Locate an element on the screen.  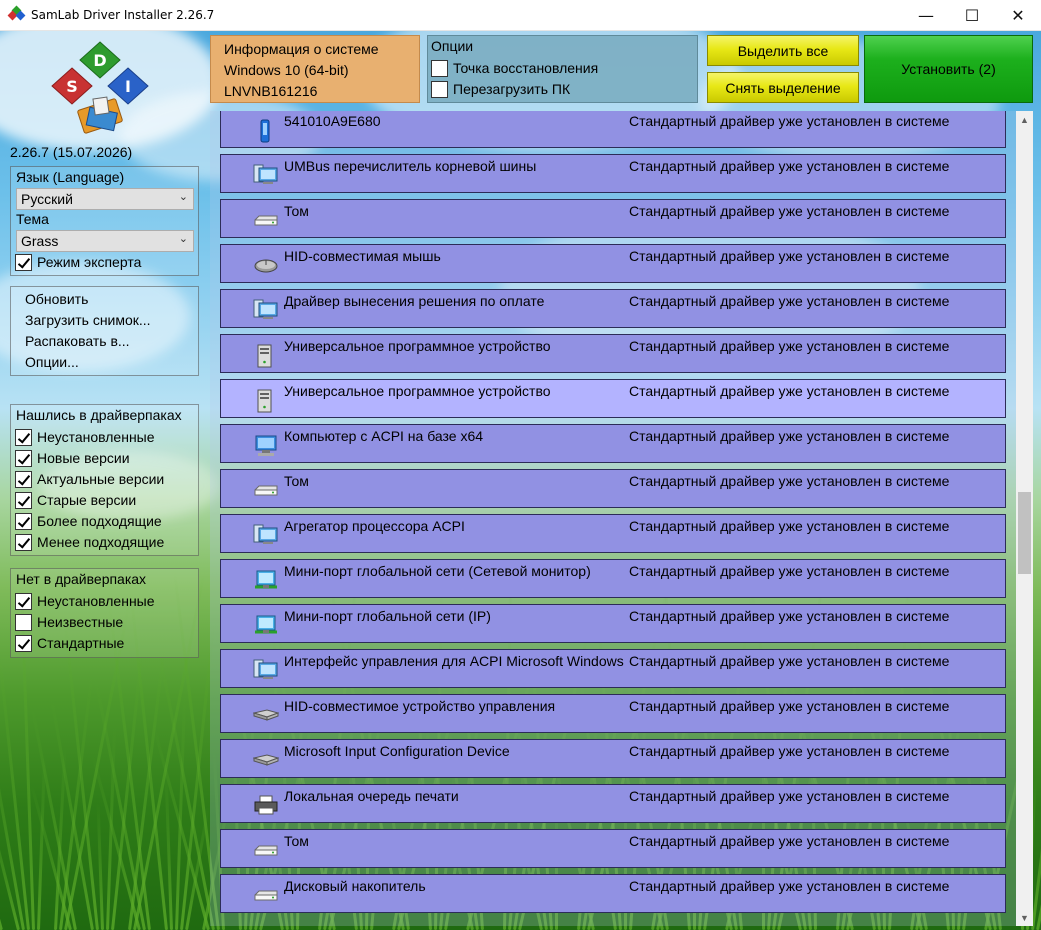
device-name: HID-совместимая мышь is located at coordinates (362, 256).